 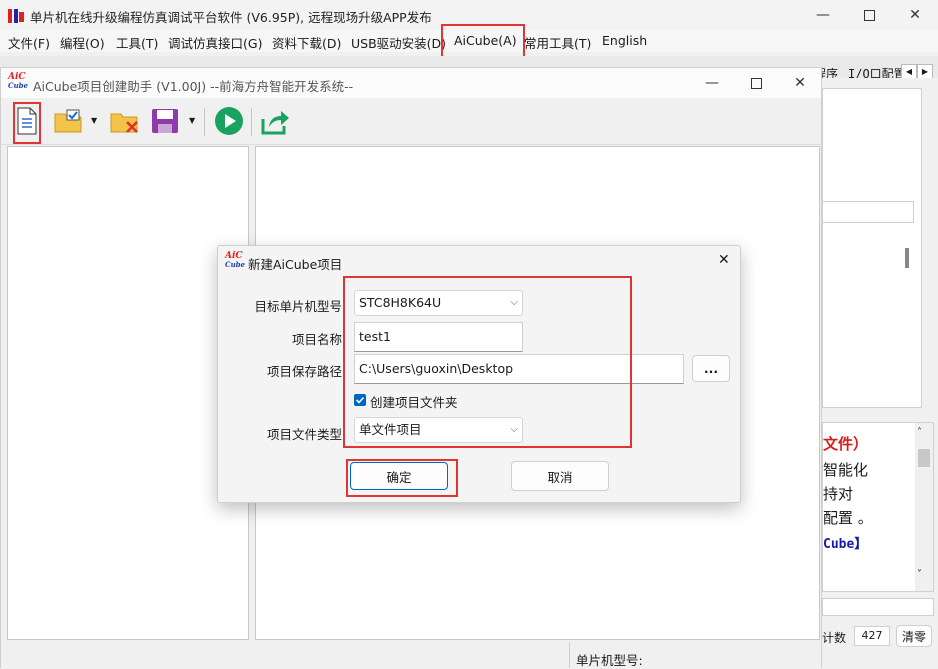 I want to click on log-line-3: 持对, so click(x=838, y=494).